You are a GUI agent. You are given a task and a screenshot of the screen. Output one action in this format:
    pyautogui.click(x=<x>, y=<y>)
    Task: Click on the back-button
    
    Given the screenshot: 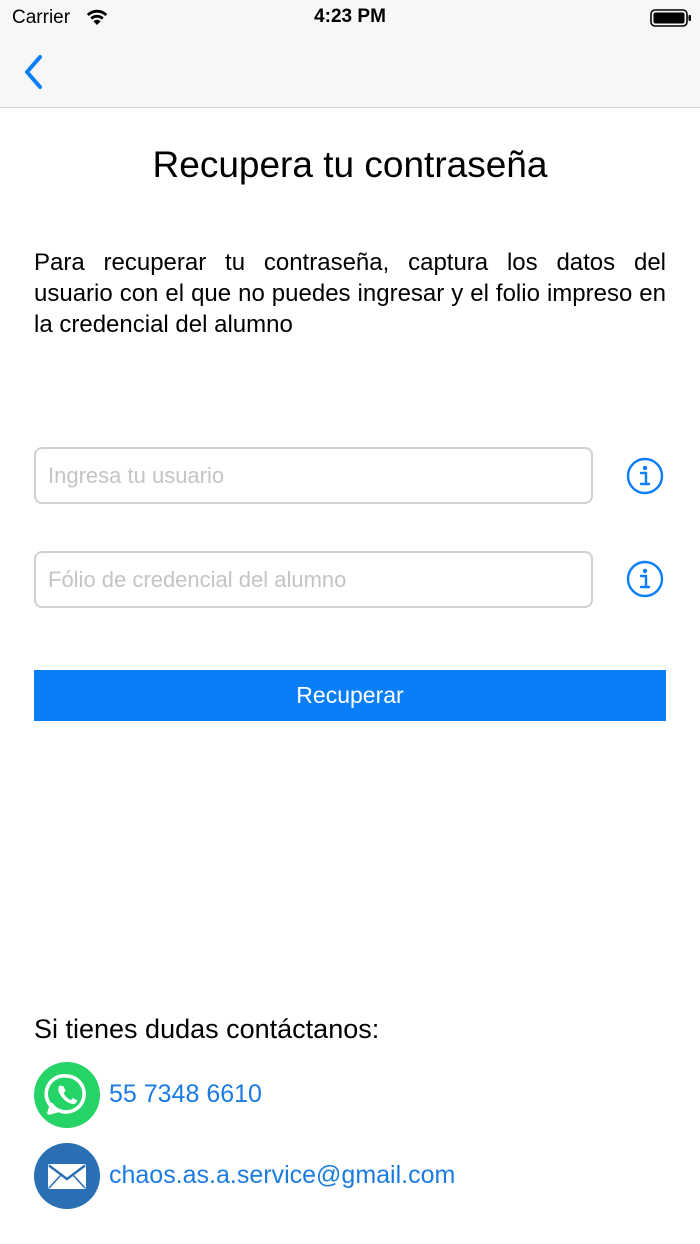 What is the action you would take?
    pyautogui.click(x=34, y=72)
    